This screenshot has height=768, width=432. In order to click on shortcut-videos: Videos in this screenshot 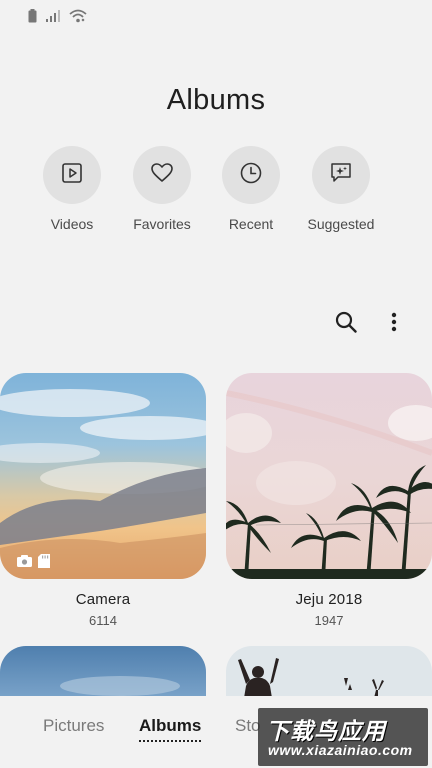, I will do `click(72, 189)`.